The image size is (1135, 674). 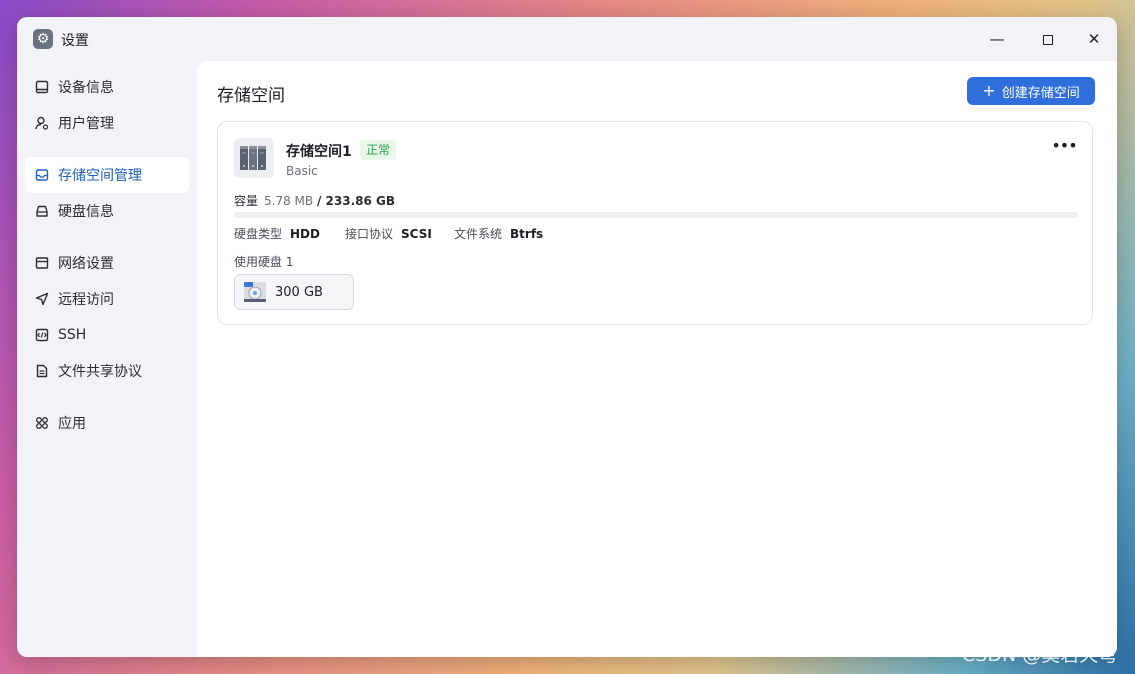 I want to click on maximize-icon, so click(x=1048, y=39).